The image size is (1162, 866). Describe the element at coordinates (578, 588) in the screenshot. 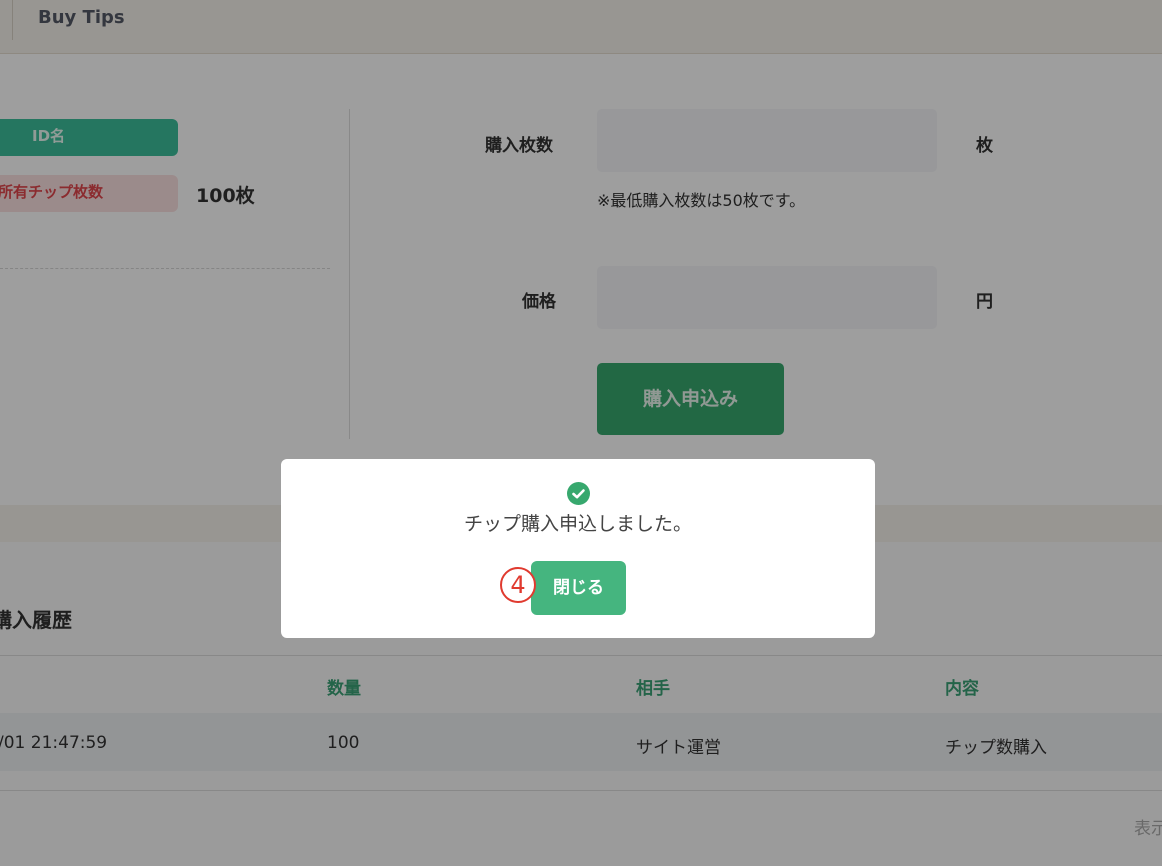

I see `close-button: 閉じる` at that location.